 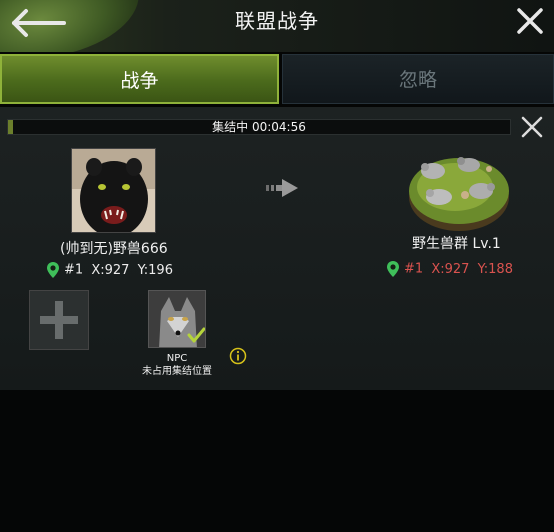 I want to click on target-server: #1, so click(x=414, y=269).